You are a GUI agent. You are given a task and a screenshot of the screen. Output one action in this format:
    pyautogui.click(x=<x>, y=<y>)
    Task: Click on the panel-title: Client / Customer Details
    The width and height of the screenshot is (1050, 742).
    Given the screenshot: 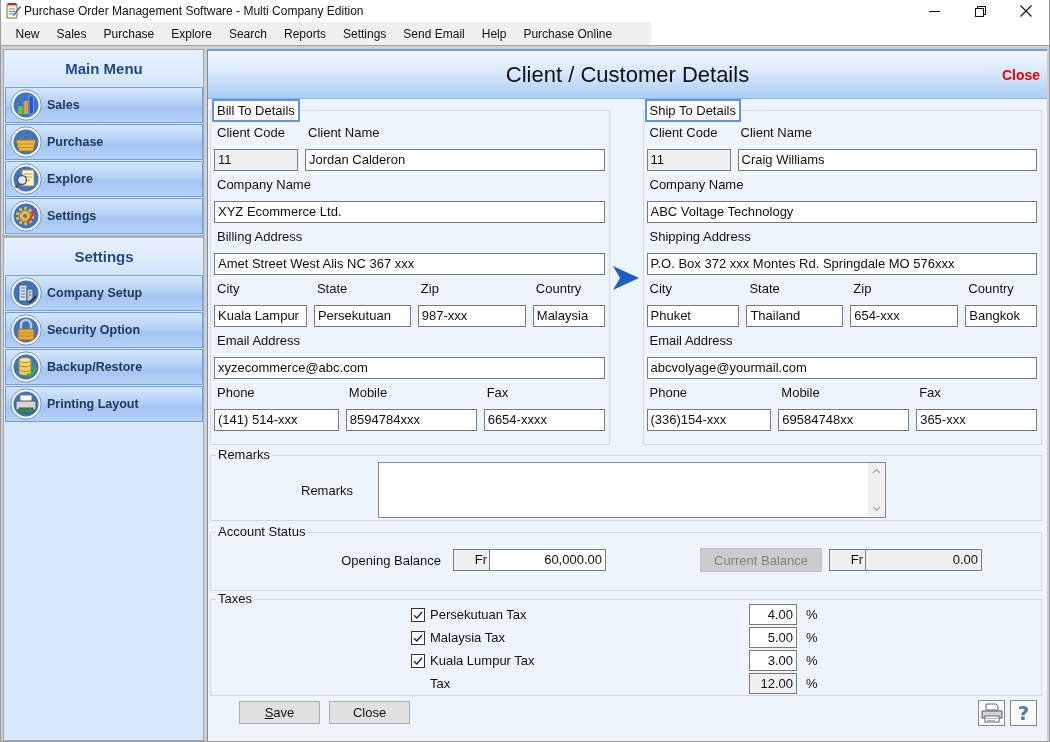 What is the action you would take?
    pyautogui.click(x=627, y=74)
    